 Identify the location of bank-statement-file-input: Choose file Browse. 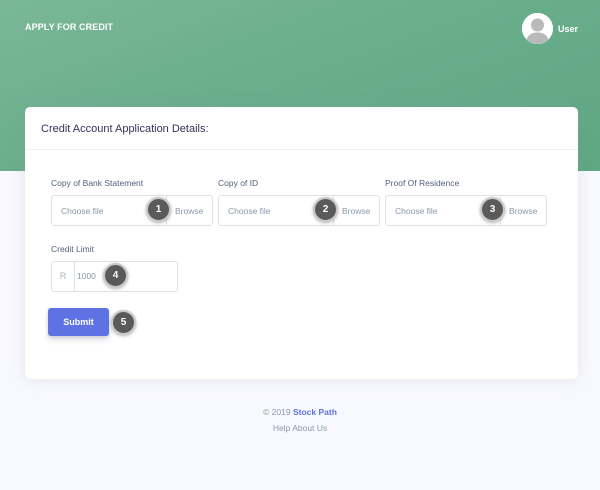
(132, 210).